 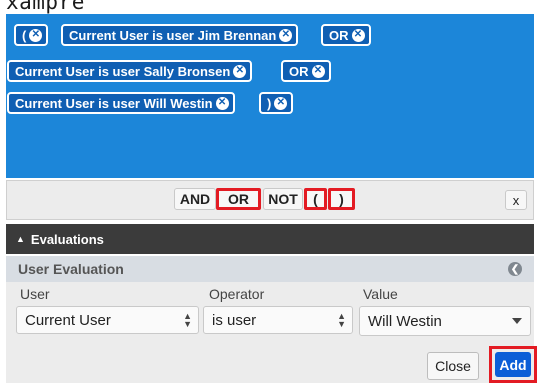 What do you see at coordinates (341, 199) in the screenshot?
I see `close-paren-button: )` at bounding box center [341, 199].